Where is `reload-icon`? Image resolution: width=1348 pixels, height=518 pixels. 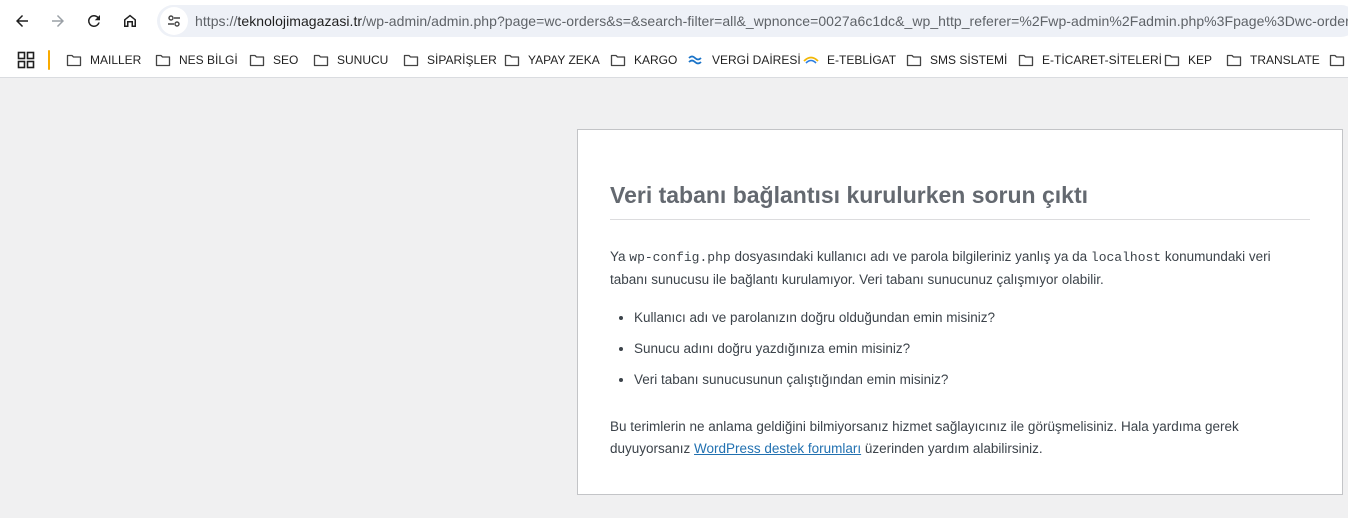
reload-icon is located at coordinates (93, 20).